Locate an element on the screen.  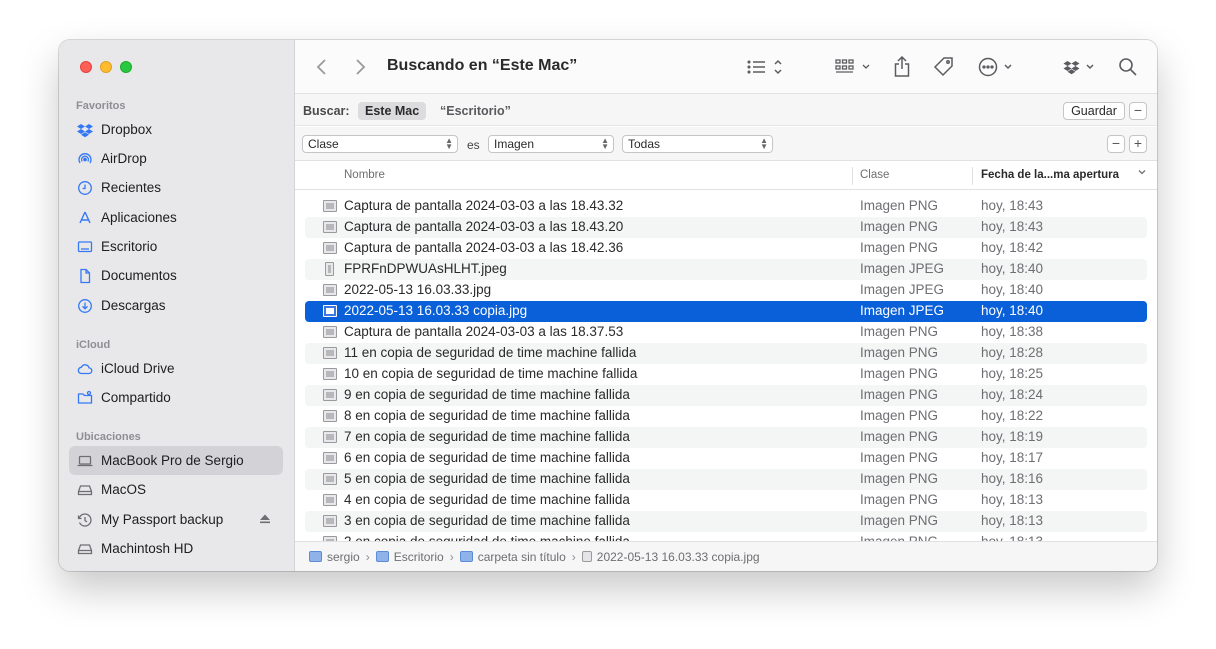
forward-button is located at coordinates (360, 67).